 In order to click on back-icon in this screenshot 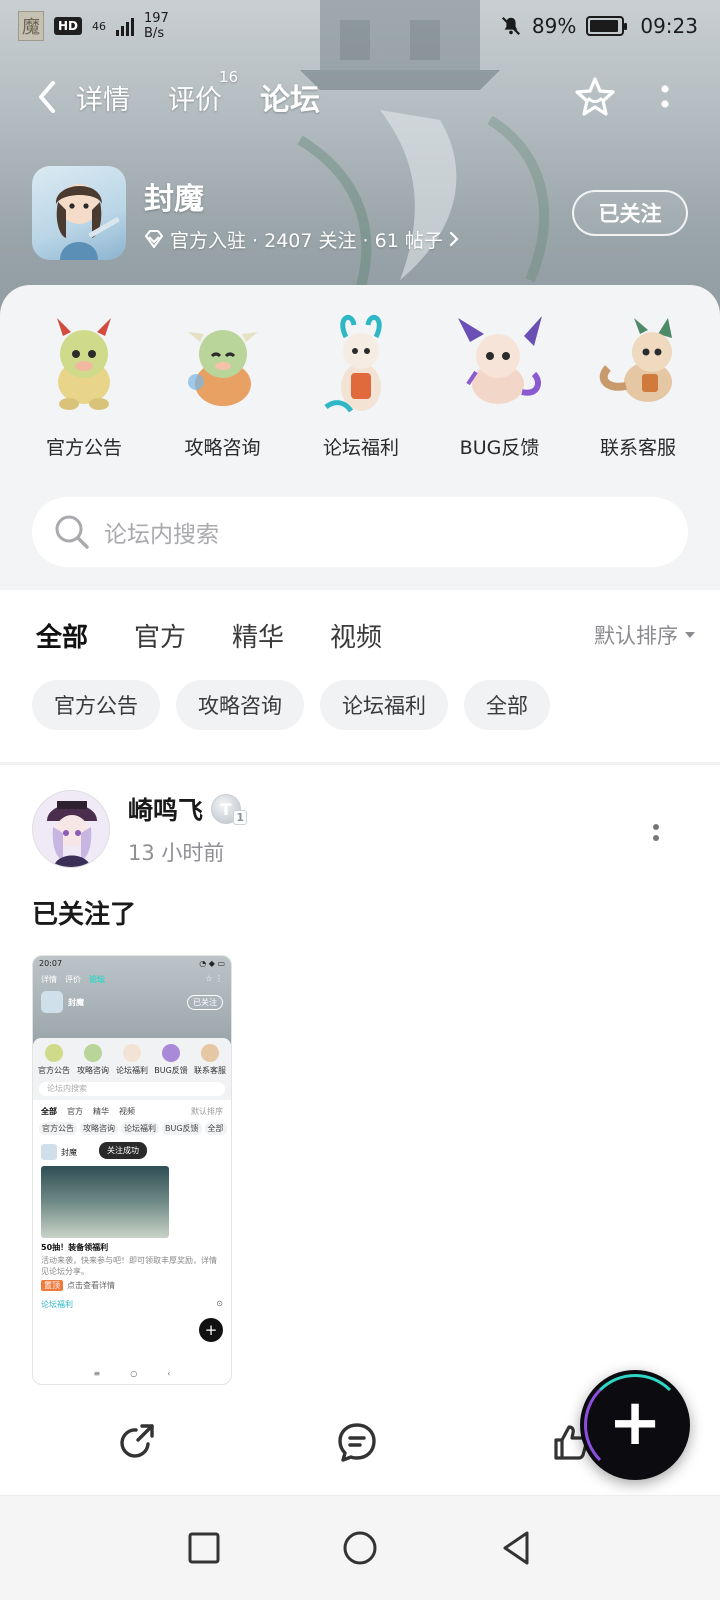, I will do `click(516, 1548)`.